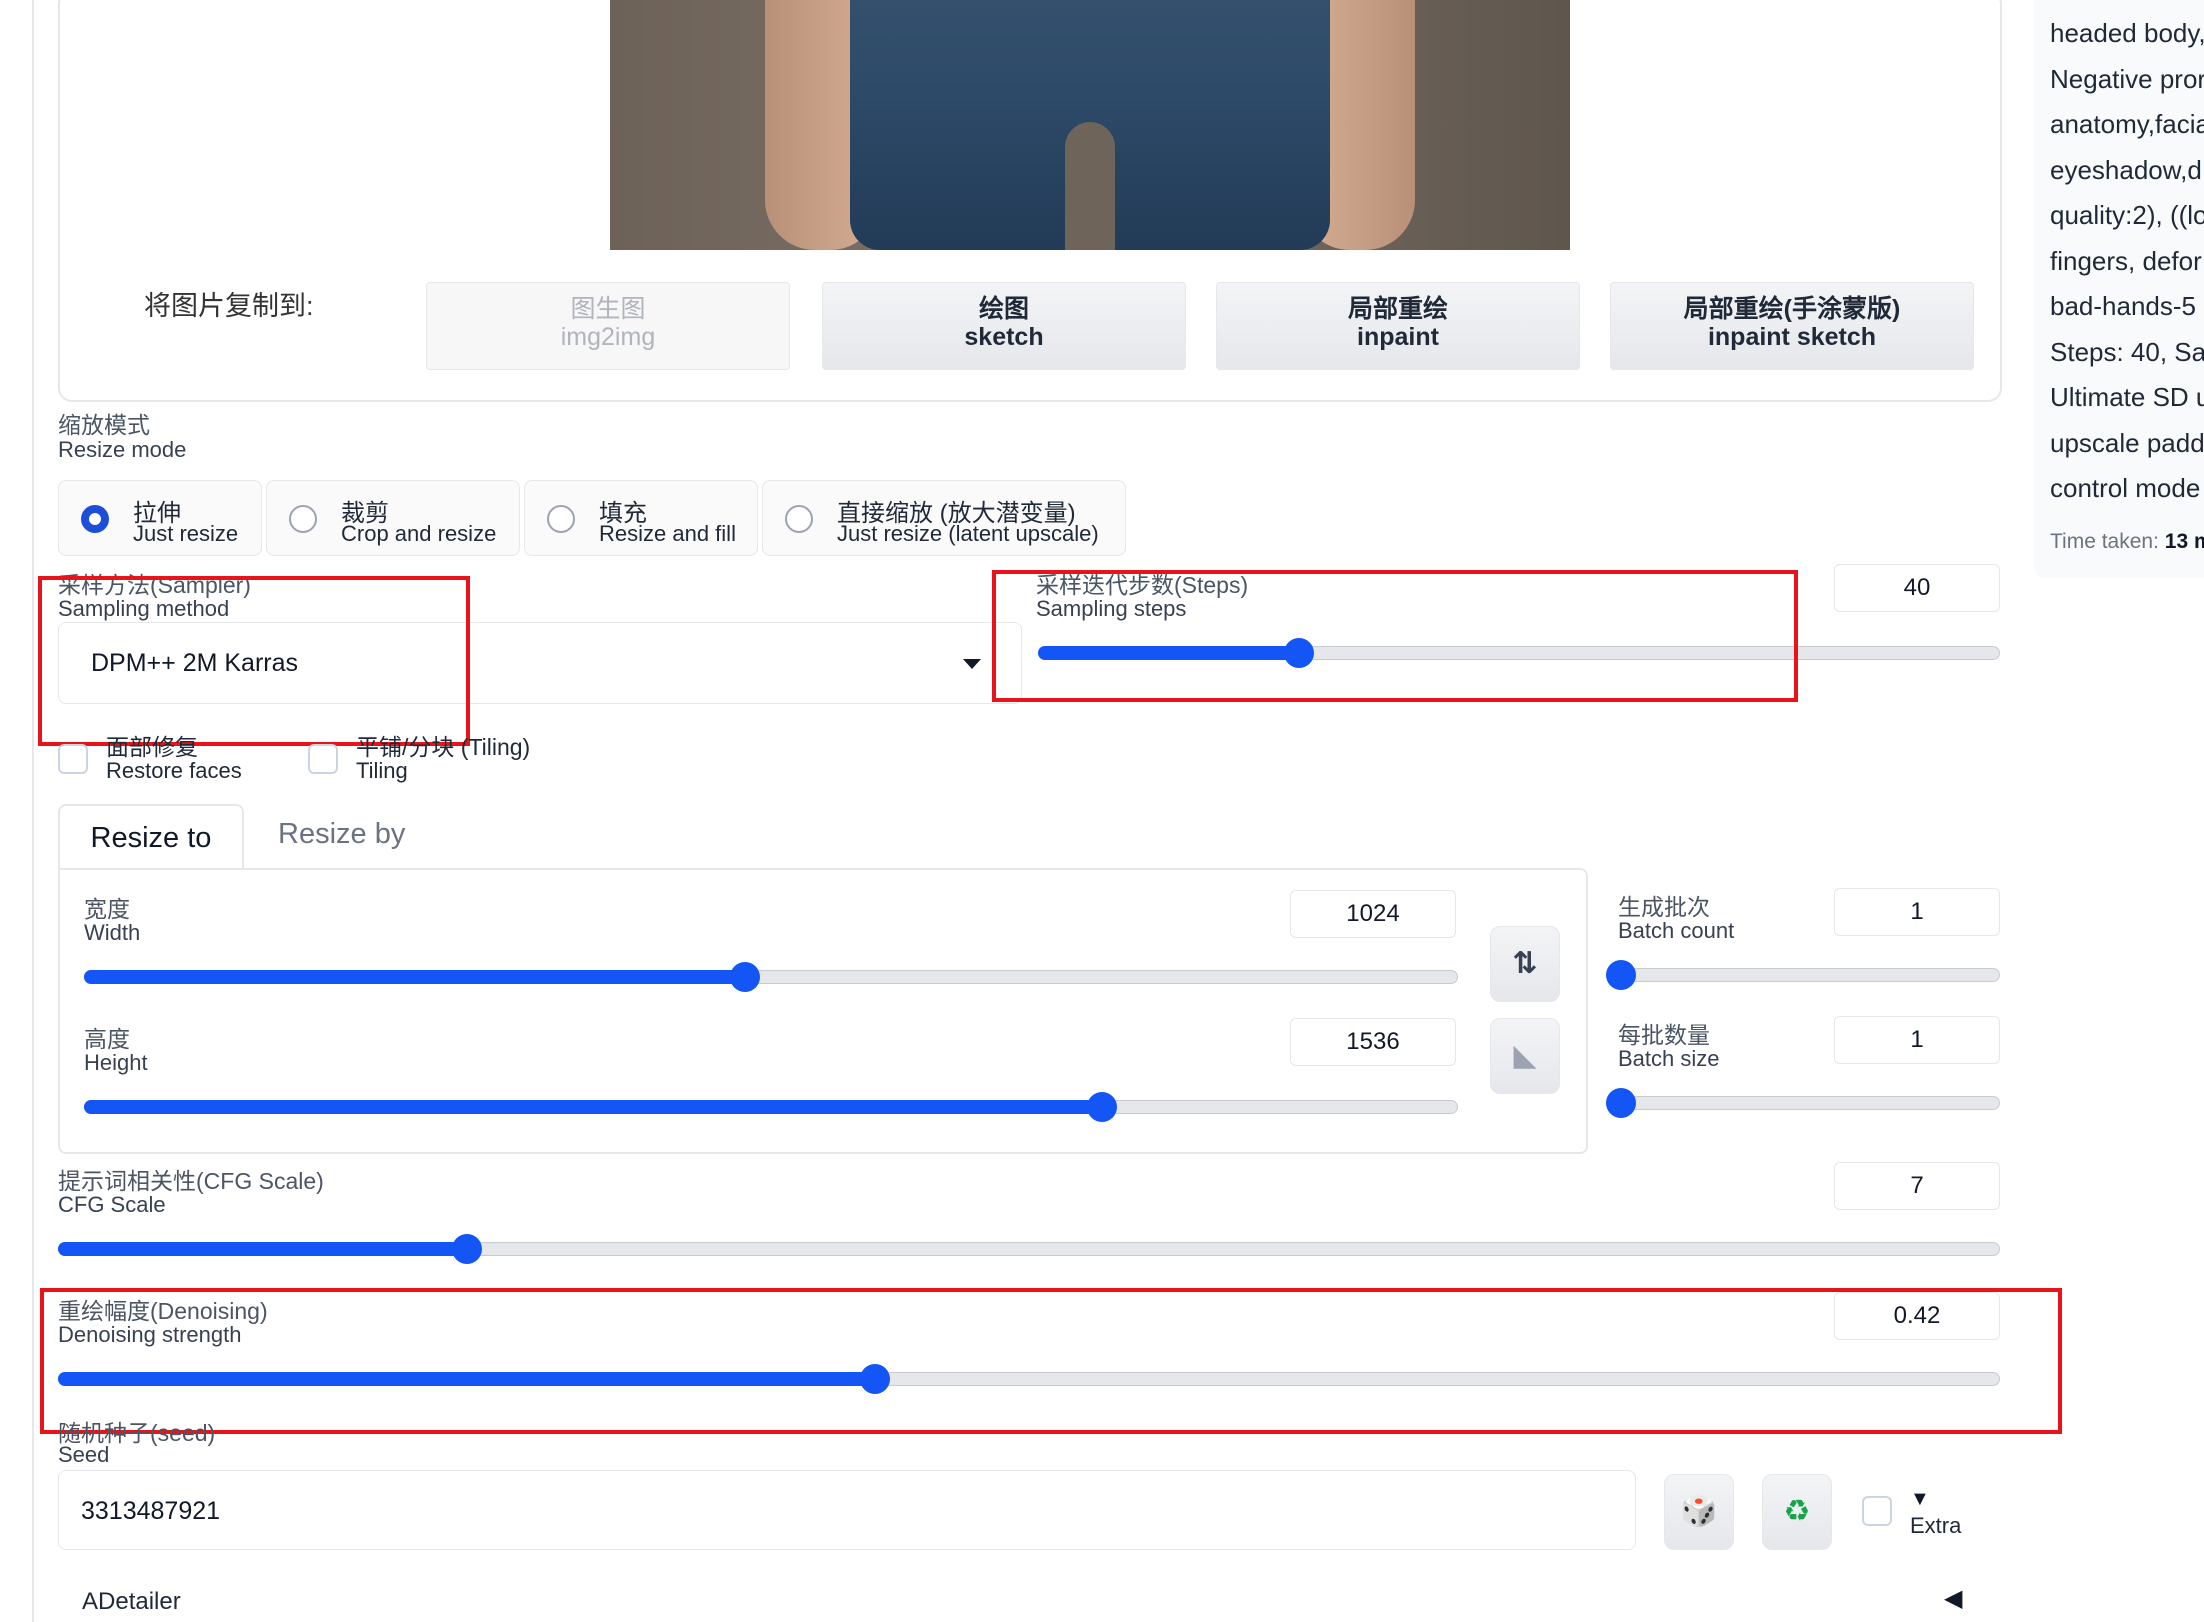  Describe the element at coordinates (1803, 975) in the screenshot. I see `batch-count-slider` at that location.